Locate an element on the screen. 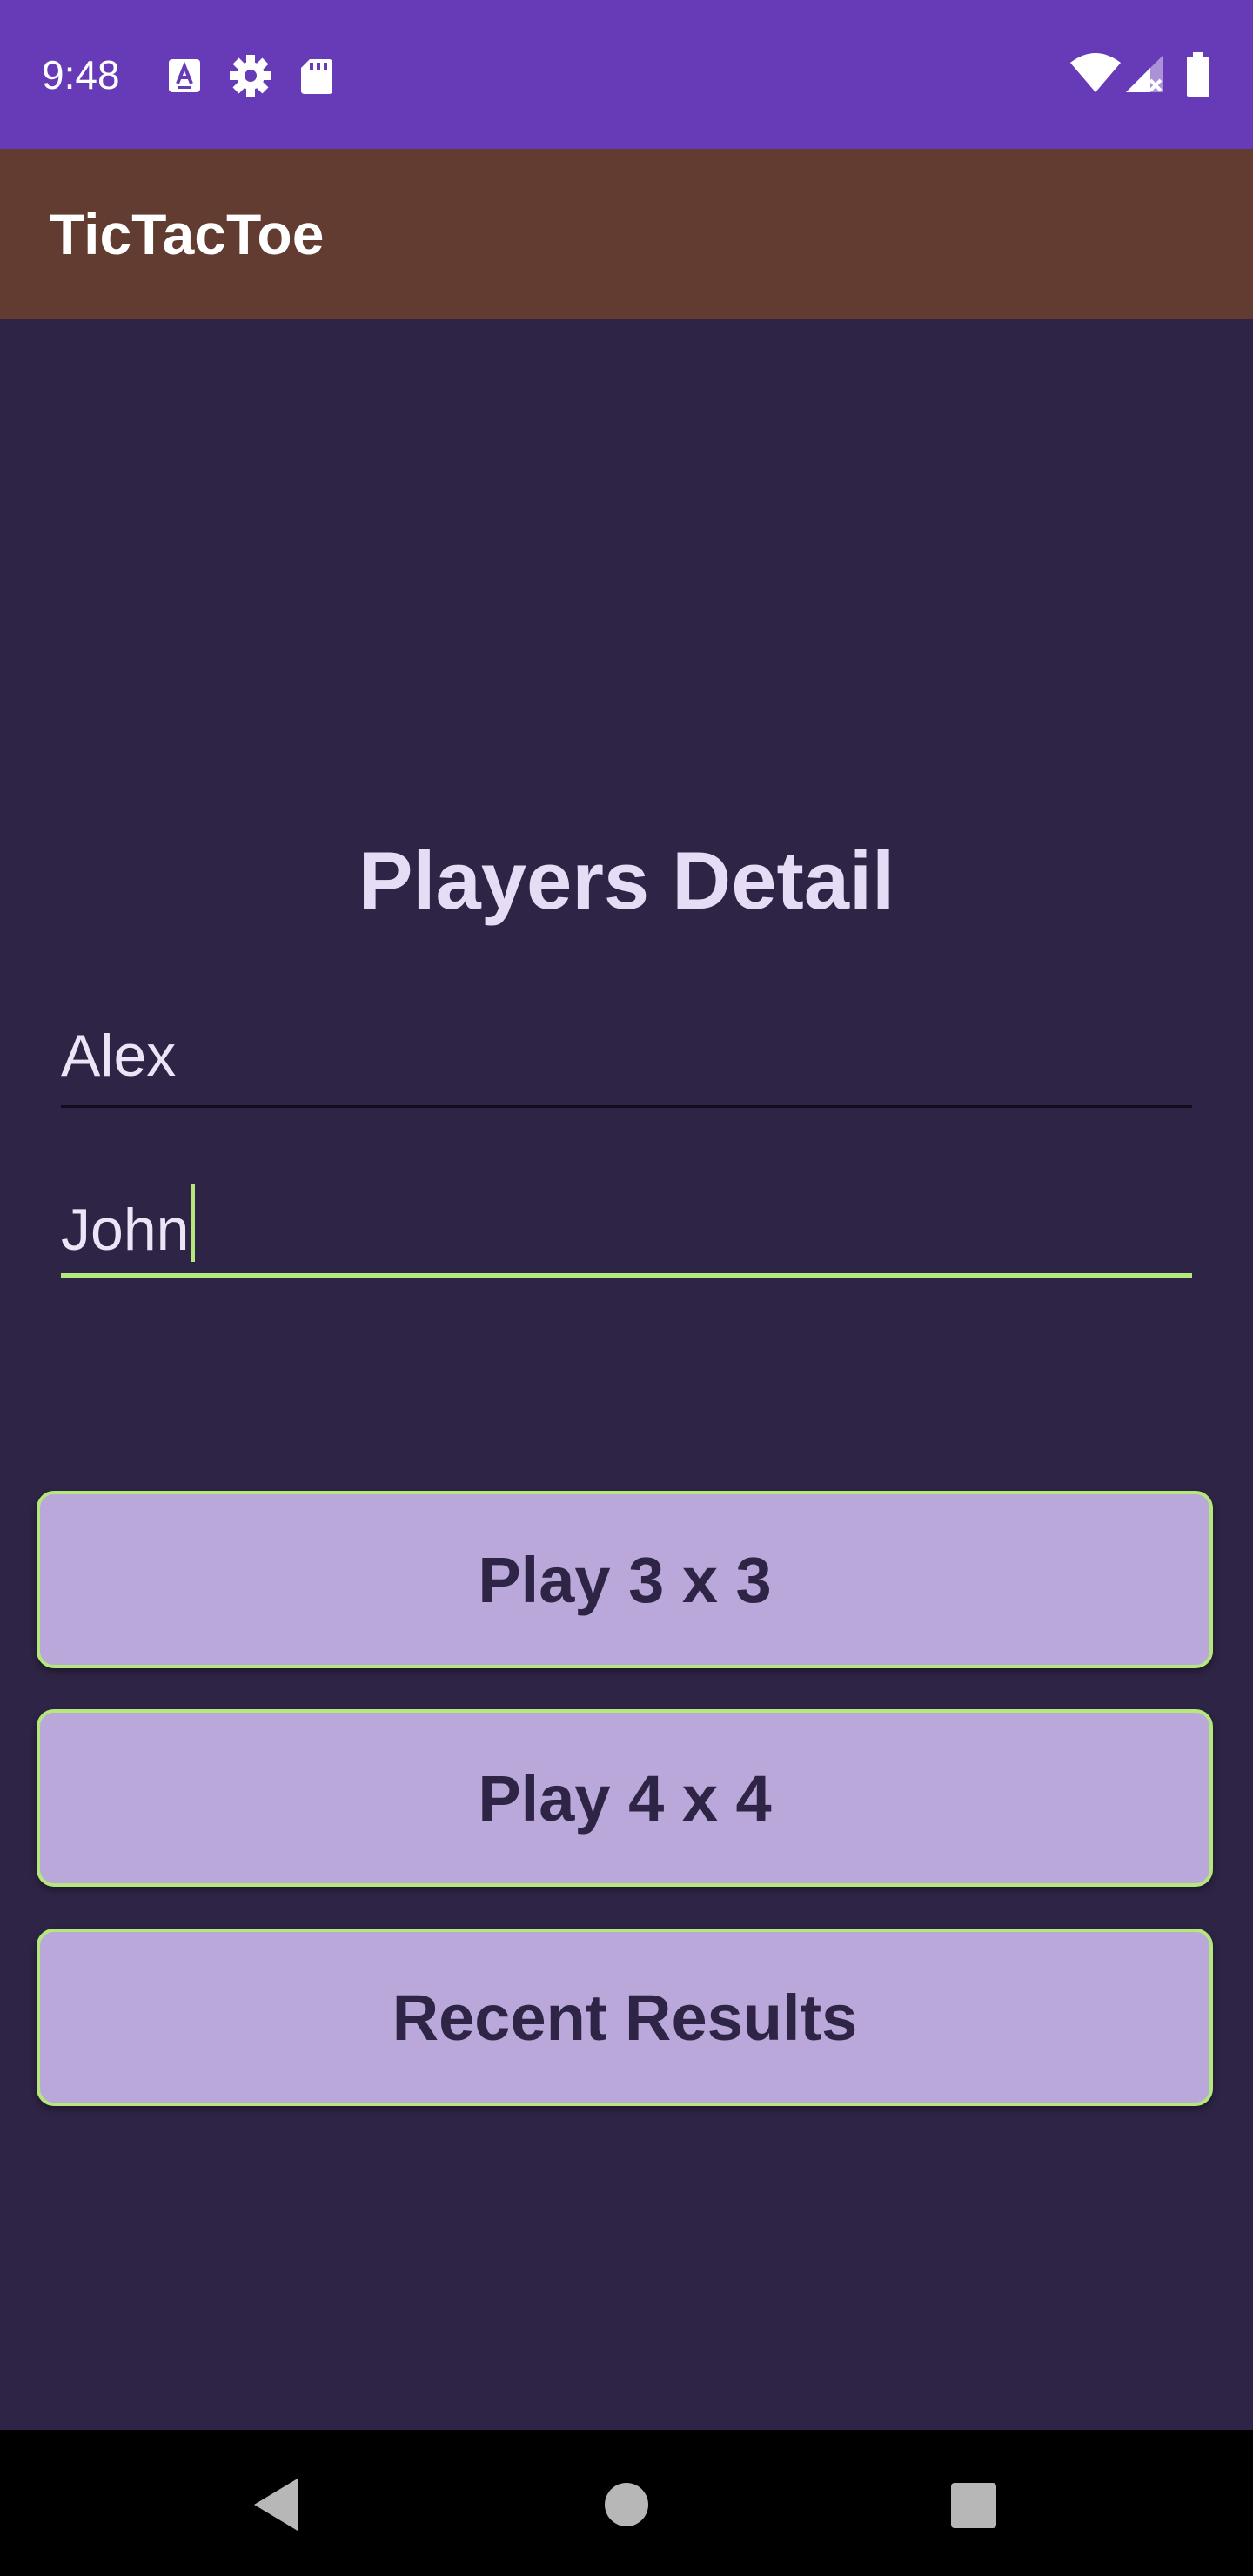 This screenshot has height=2576, width=1253. player1-name-field: Alex is located at coordinates (626, 1064).